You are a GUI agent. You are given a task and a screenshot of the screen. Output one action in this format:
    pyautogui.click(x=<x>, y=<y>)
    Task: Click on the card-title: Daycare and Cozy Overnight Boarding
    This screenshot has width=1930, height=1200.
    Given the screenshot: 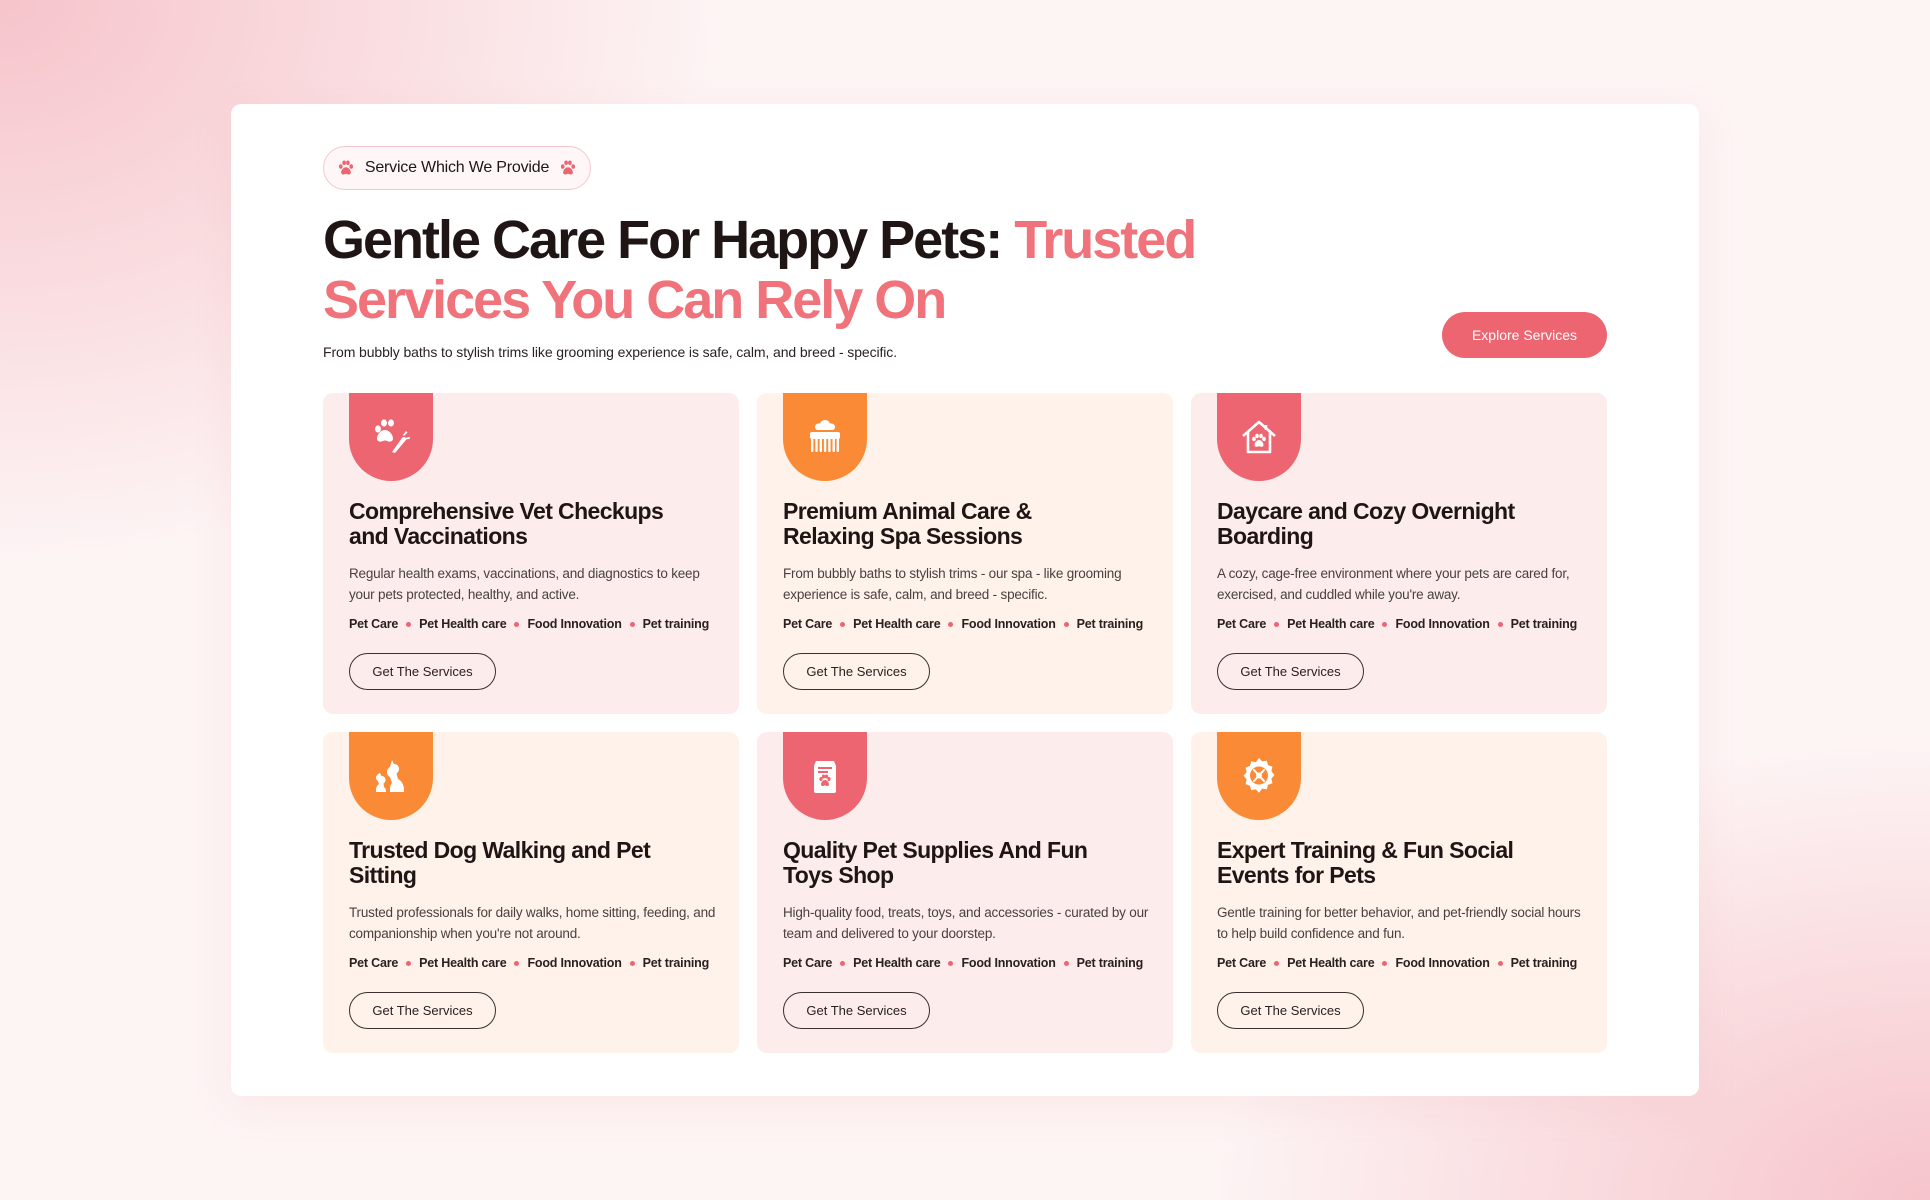 What is the action you would take?
    pyautogui.click(x=1366, y=523)
    